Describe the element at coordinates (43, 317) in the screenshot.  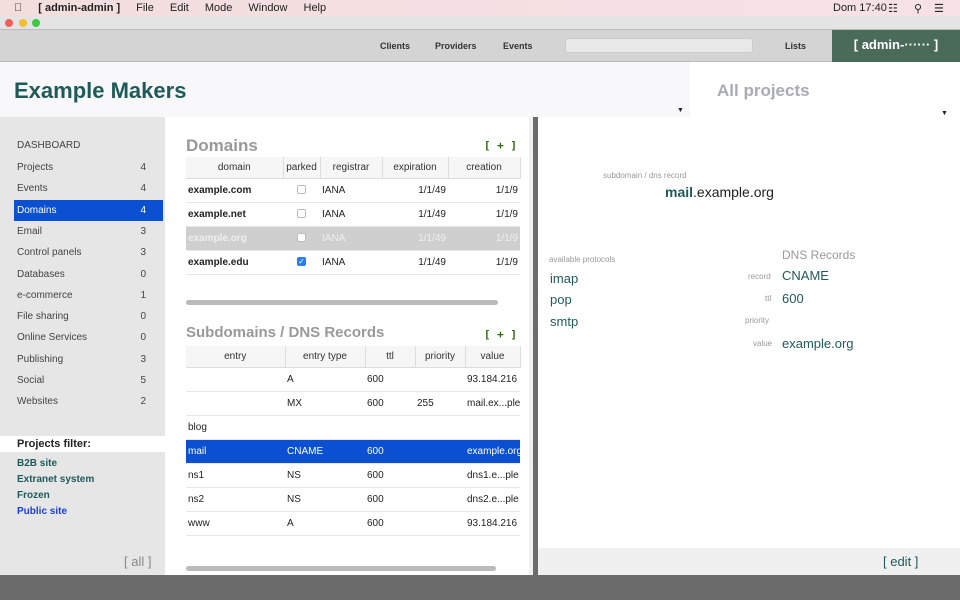
I see `sidebar-item-label: File sharing` at that location.